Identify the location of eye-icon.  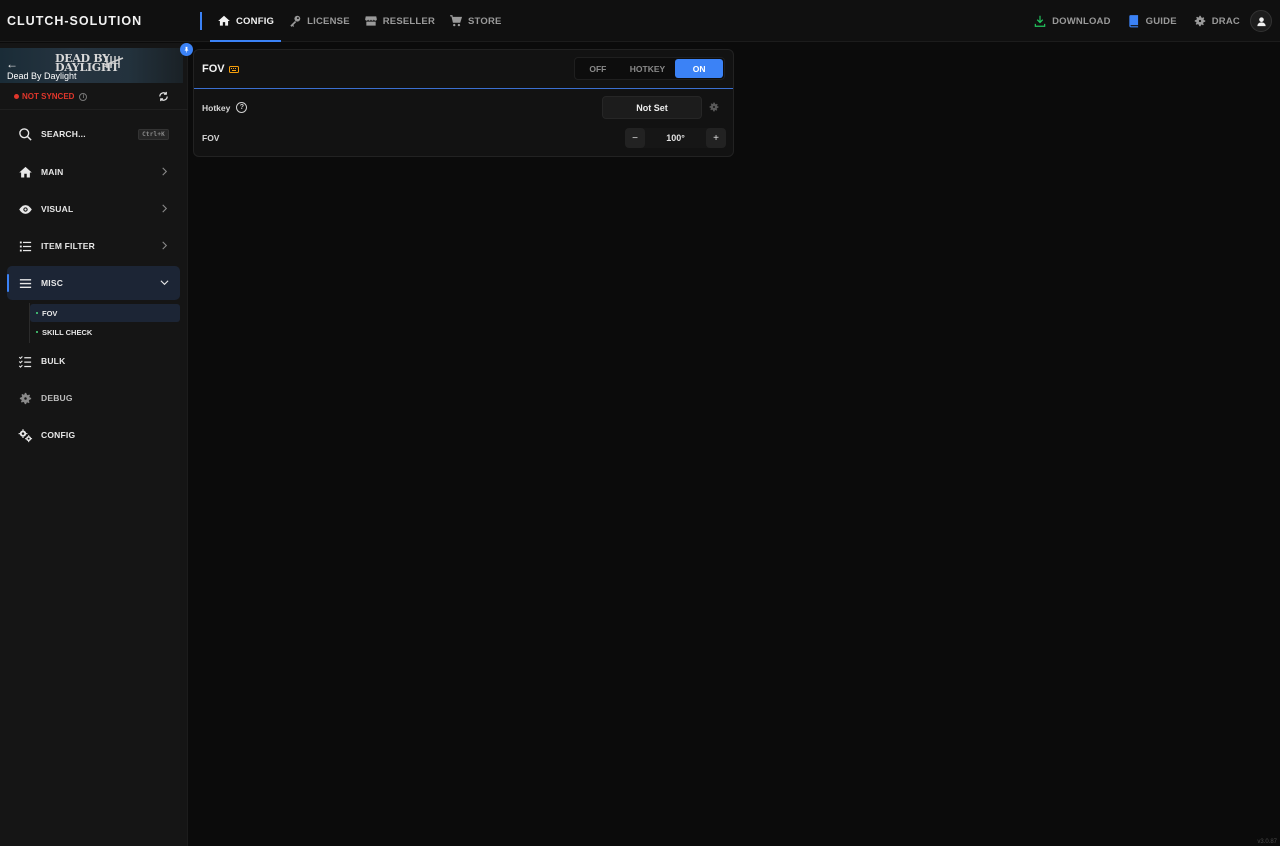
(25, 209).